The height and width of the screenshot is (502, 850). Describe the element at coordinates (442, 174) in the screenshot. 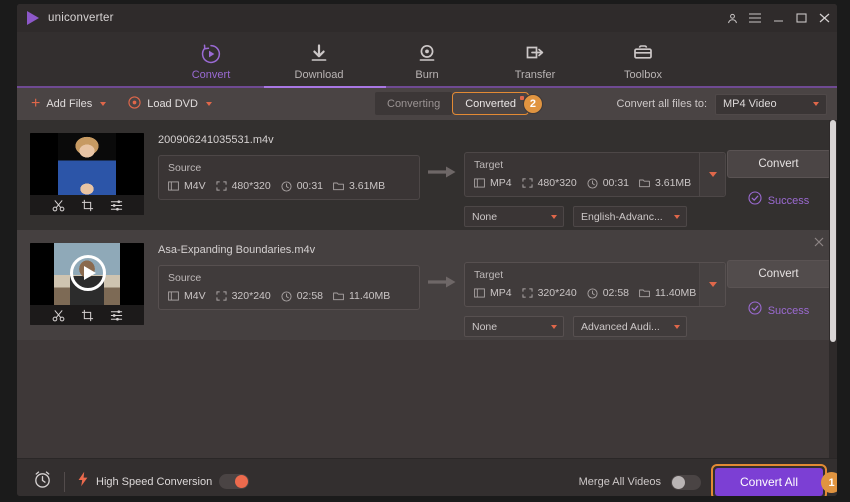

I see `conversion-arrow` at that location.